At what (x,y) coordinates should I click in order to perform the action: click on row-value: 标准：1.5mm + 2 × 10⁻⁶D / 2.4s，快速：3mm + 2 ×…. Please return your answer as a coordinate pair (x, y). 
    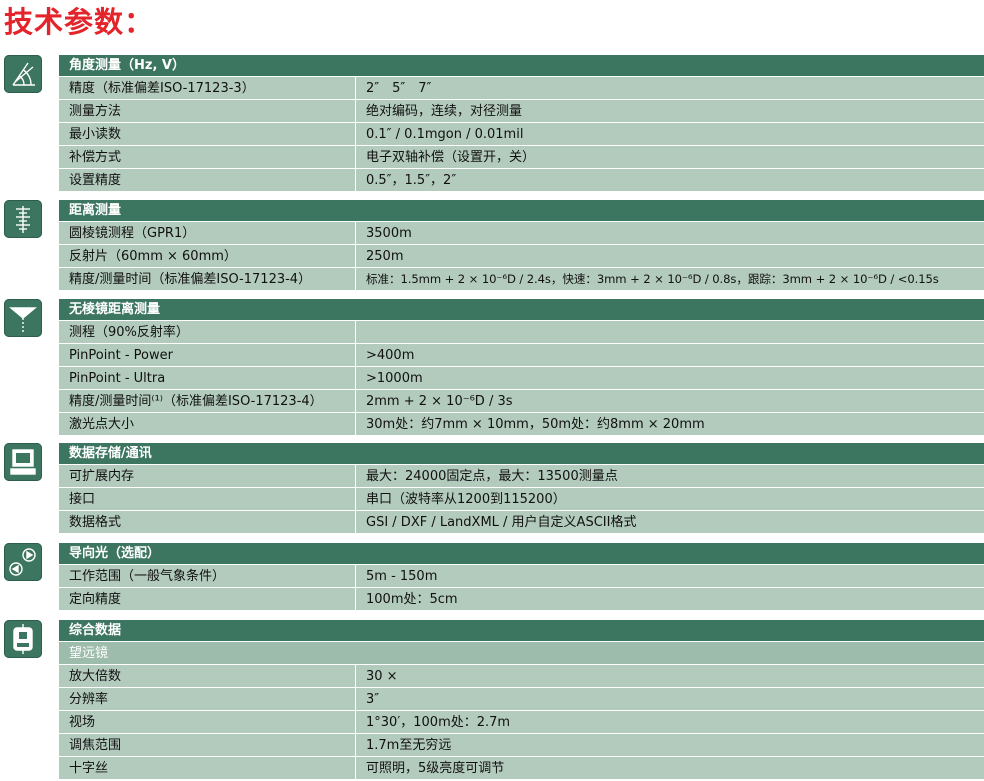
    Looking at the image, I should click on (652, 279).